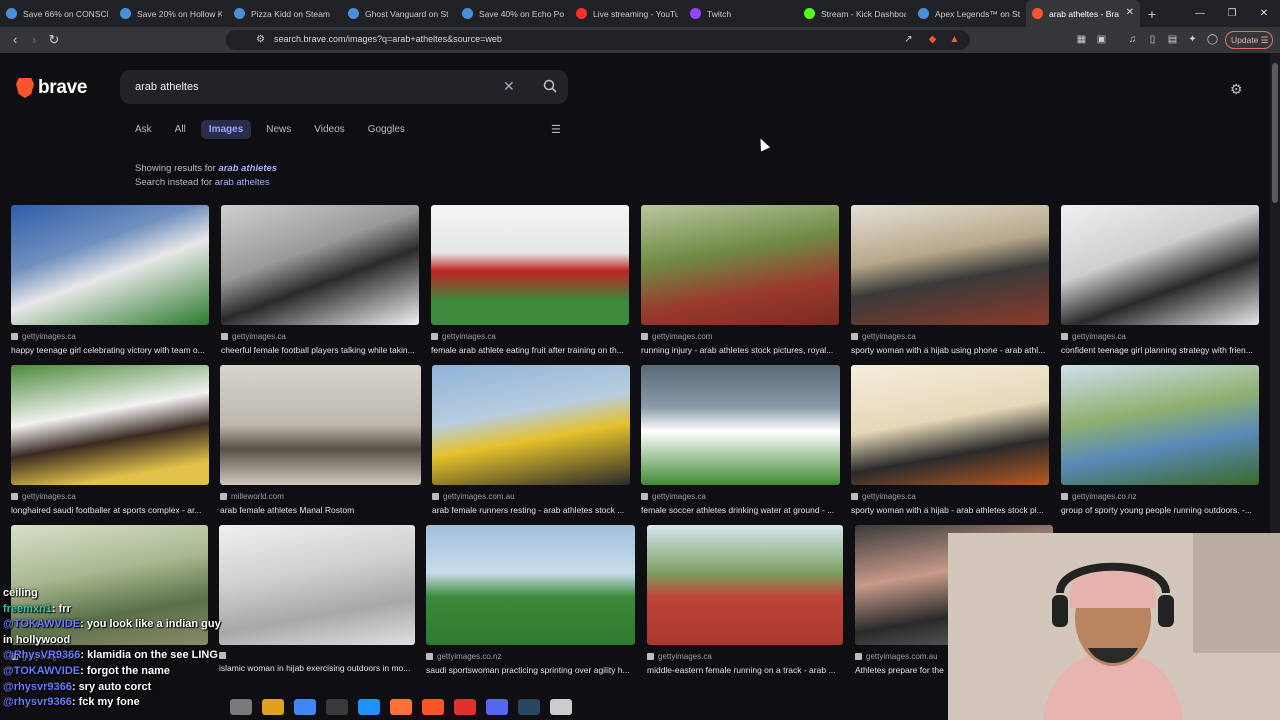  I want to click on reload-icon: ↻, so click(54, 40).